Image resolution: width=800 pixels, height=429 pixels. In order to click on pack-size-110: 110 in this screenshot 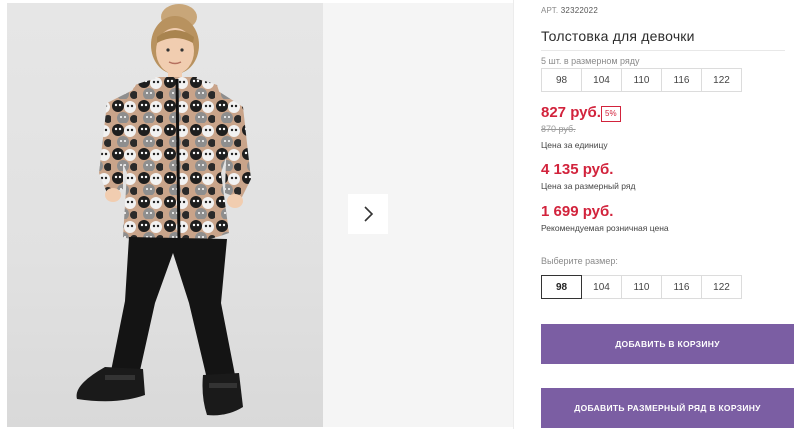, I will do `click(641, 80)`.